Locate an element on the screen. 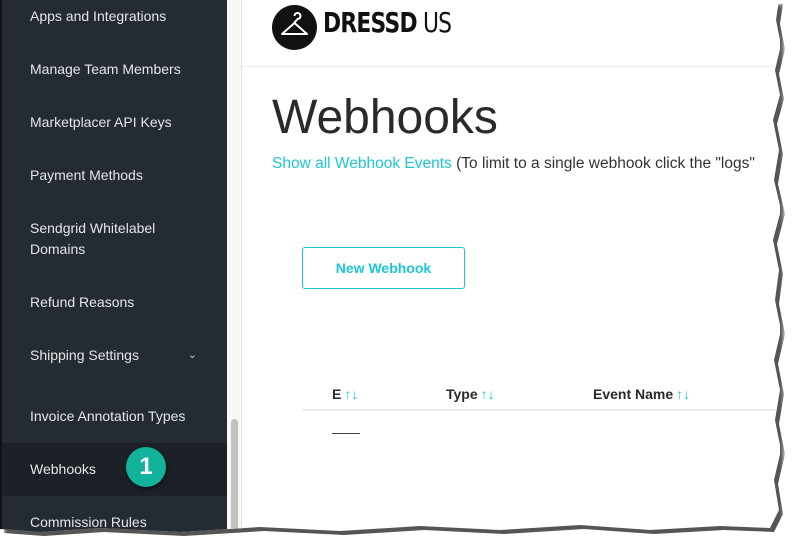  sidebar-item-marketplacer-api-keys: Marketplacer API Keys is located at coordinates (114, 122).